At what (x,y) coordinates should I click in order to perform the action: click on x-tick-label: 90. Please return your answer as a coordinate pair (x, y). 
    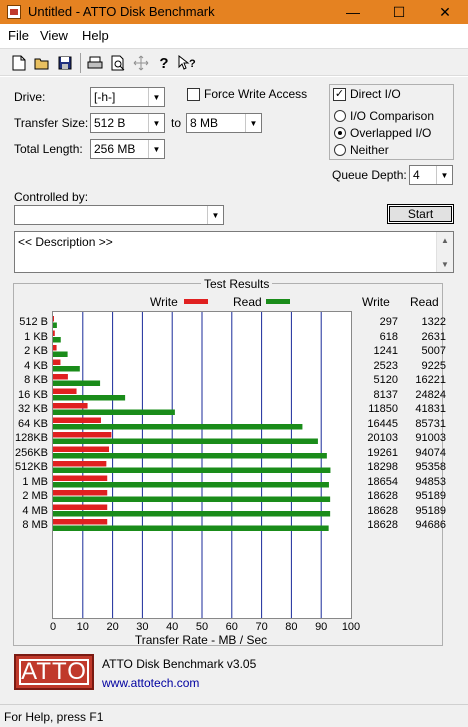
    Looking at the image, I should click on (321, 627).